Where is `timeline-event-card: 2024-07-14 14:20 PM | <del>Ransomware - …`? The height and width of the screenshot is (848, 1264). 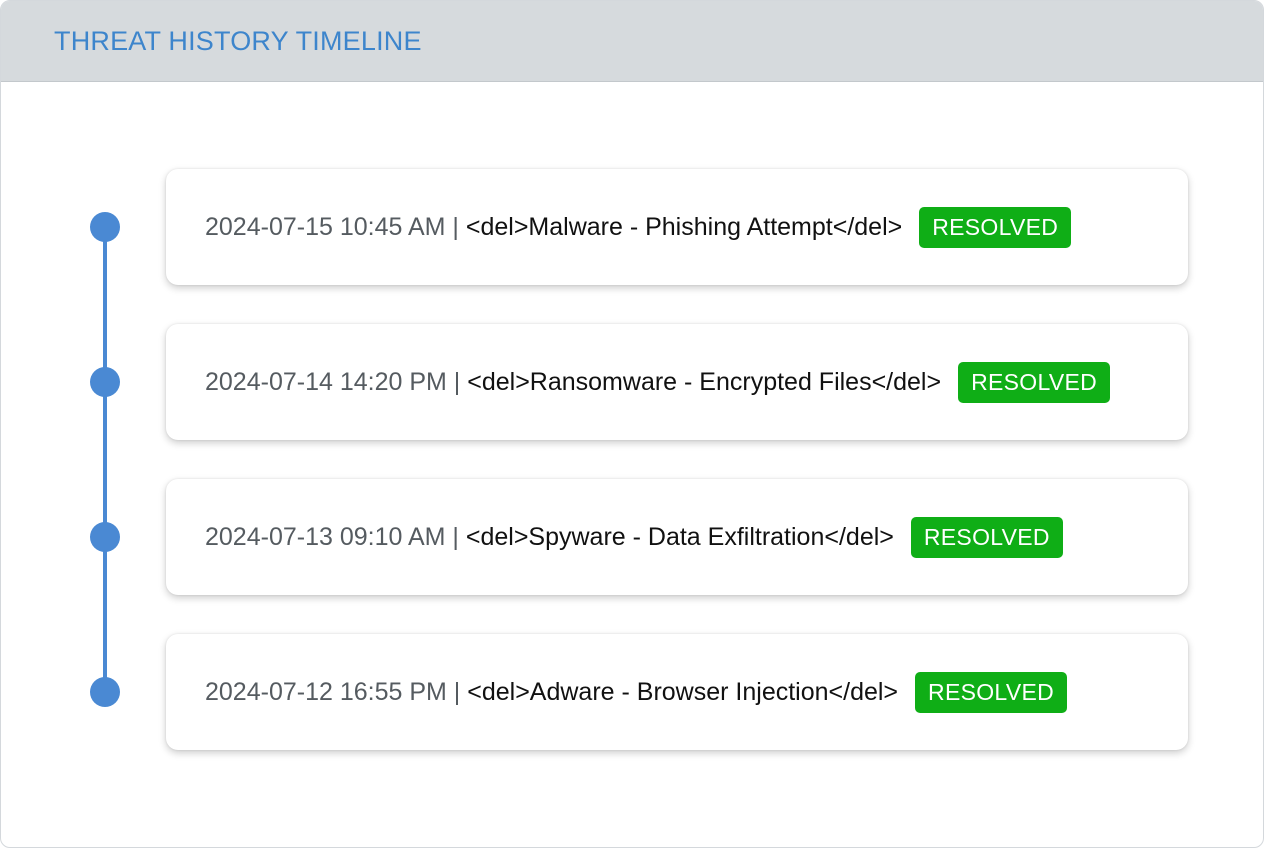 timeline-event-card: 2024-07-14 14:20 PM | <del>Ransomware - … is located at coordinates (677, 382).